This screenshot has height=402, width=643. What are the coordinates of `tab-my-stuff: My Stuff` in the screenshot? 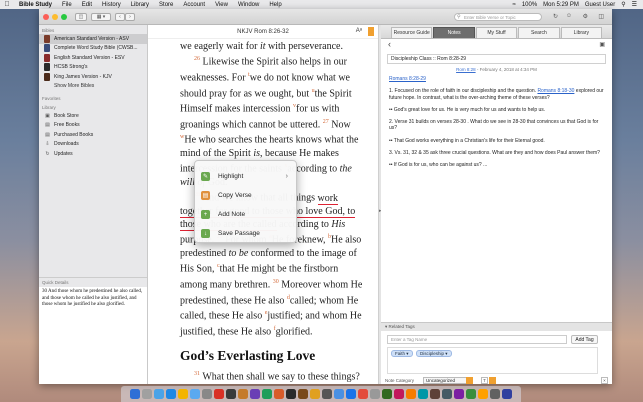 It's located at (496, 32).